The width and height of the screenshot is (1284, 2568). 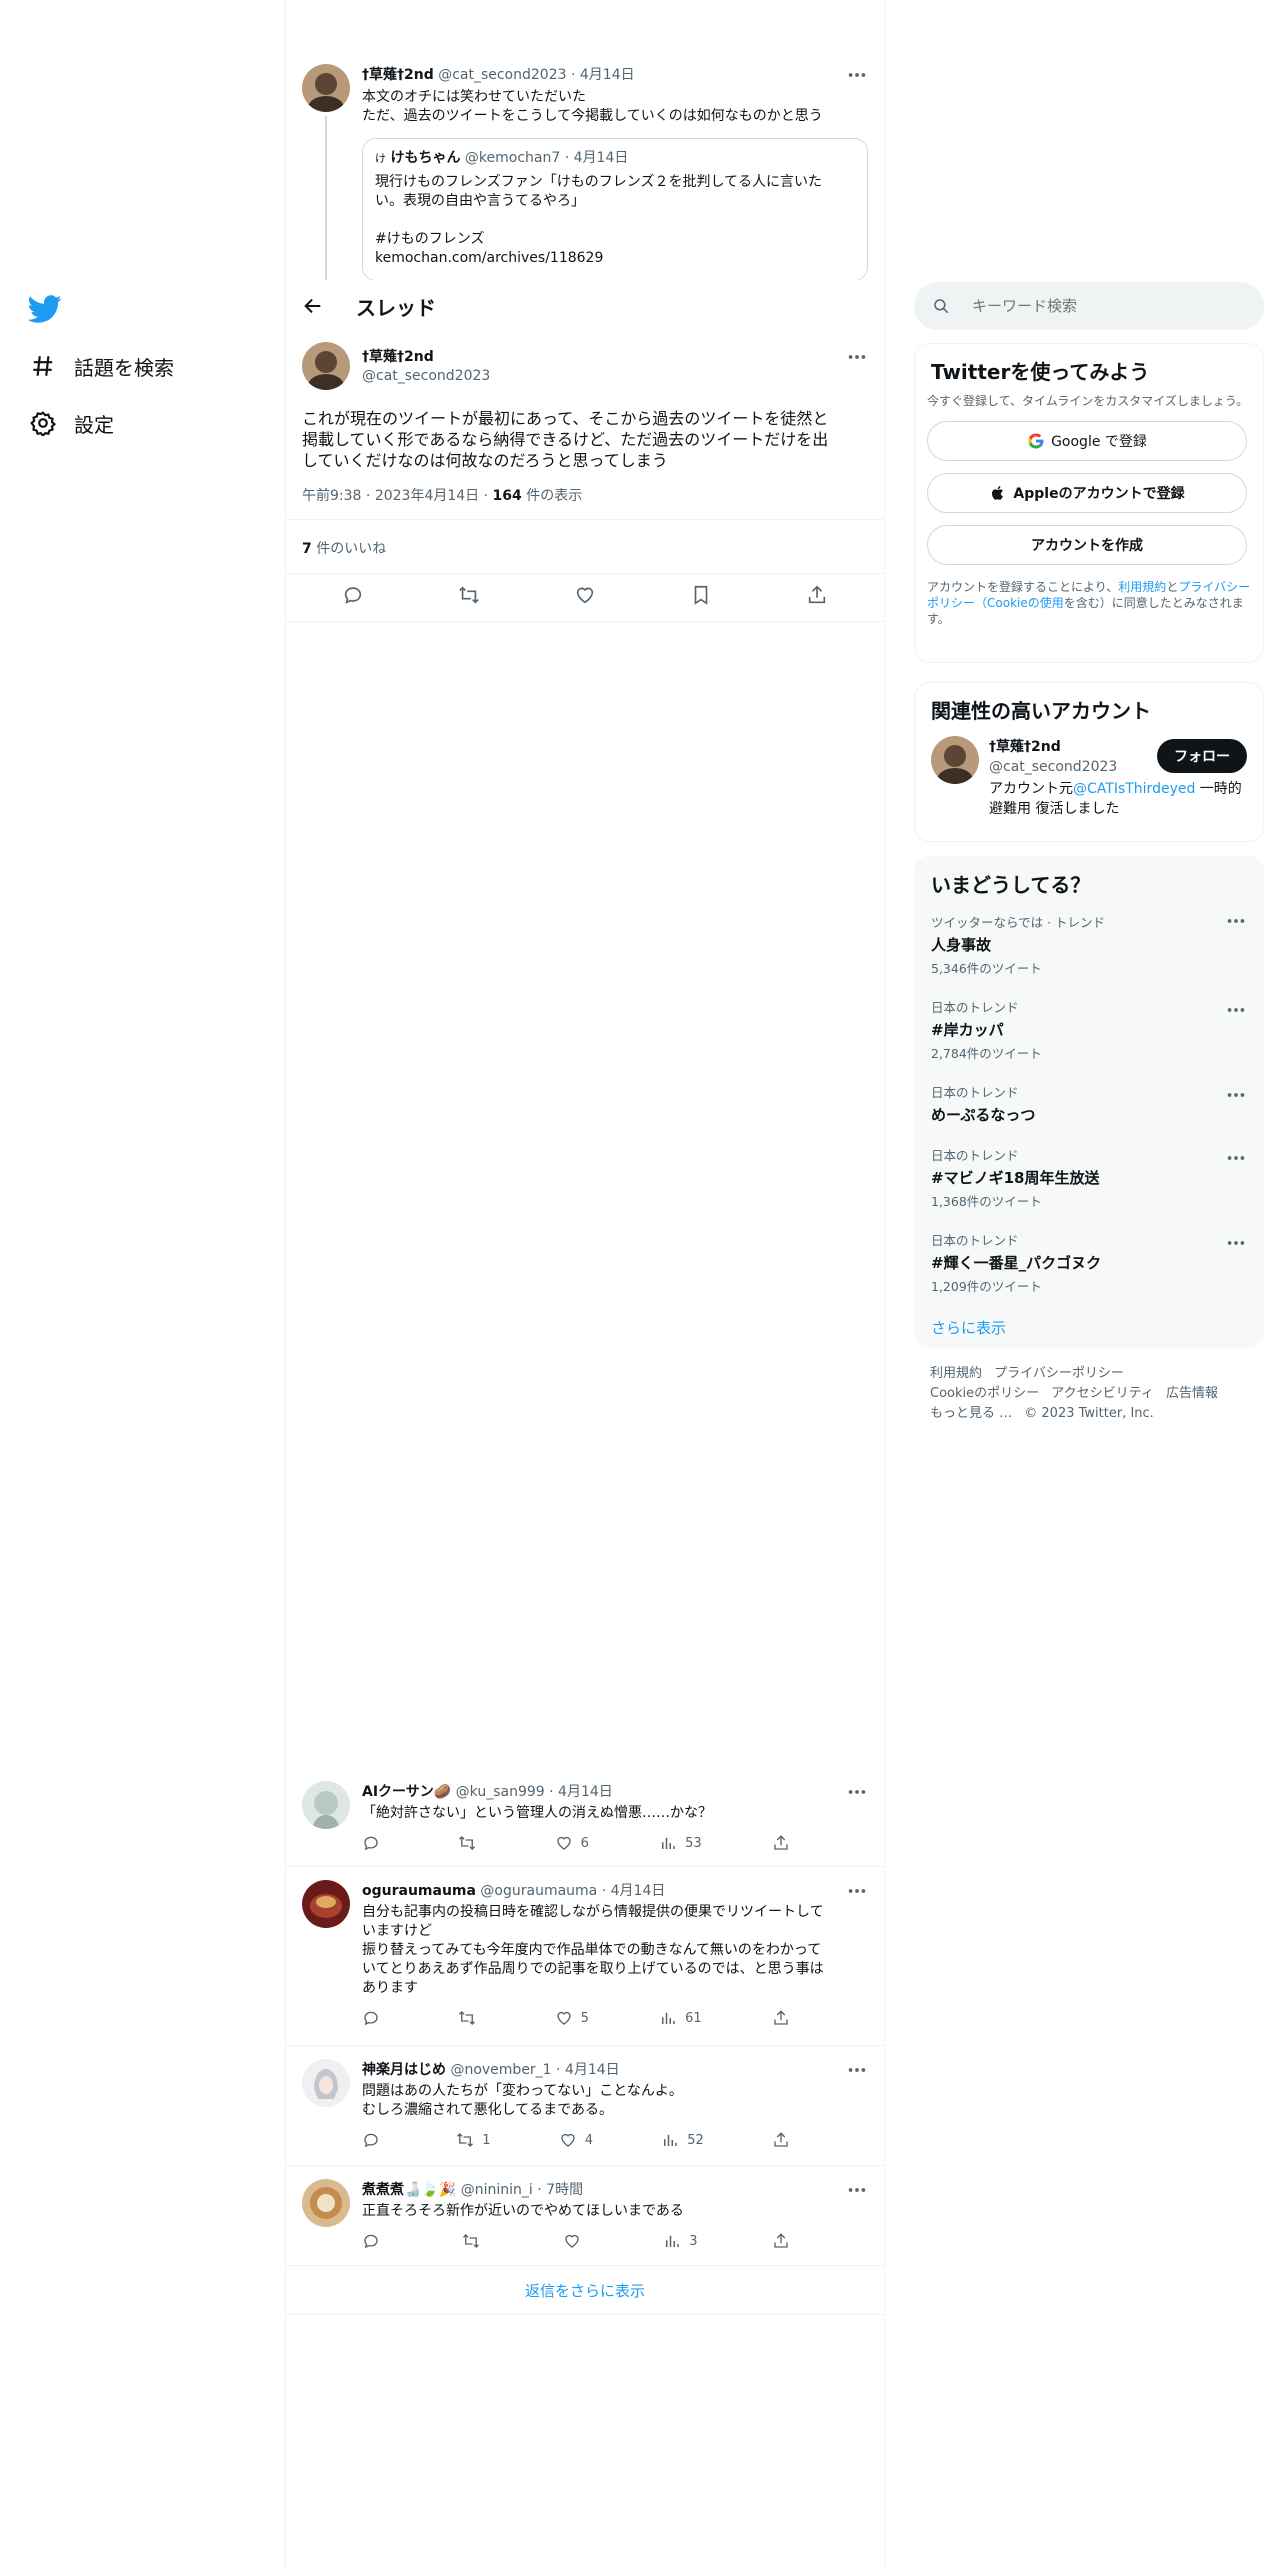 What do you see at coordinates (404, 2070) in the screenshot?
I see `author-name: 神楽月はじめ` at bounding box center [404, 2070].